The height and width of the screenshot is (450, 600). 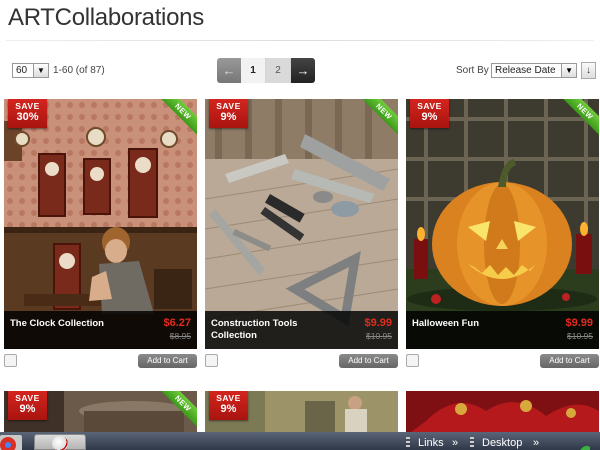 I want to click on product-caption: Halloween Fun $9.99 $10.95, so click(x=502, y=330).